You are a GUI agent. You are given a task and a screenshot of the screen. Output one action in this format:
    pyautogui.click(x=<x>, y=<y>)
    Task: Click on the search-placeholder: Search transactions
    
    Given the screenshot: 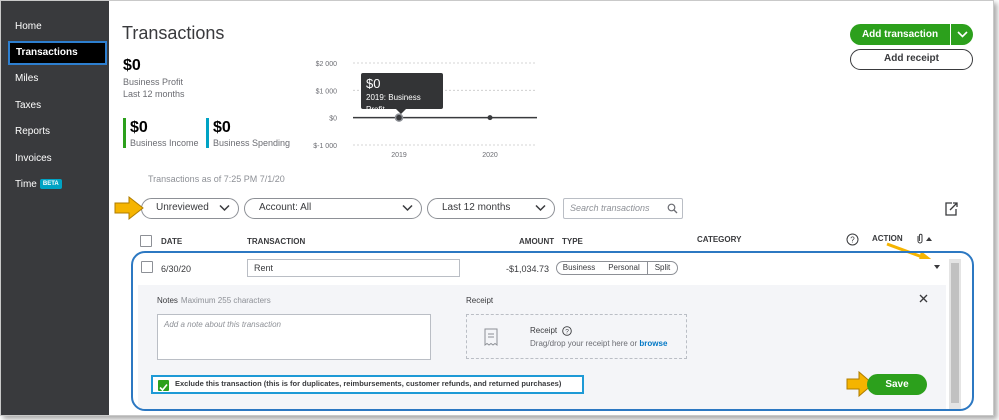 What is the action you would take?
    pyautogui.click(x=610, y=208)
    